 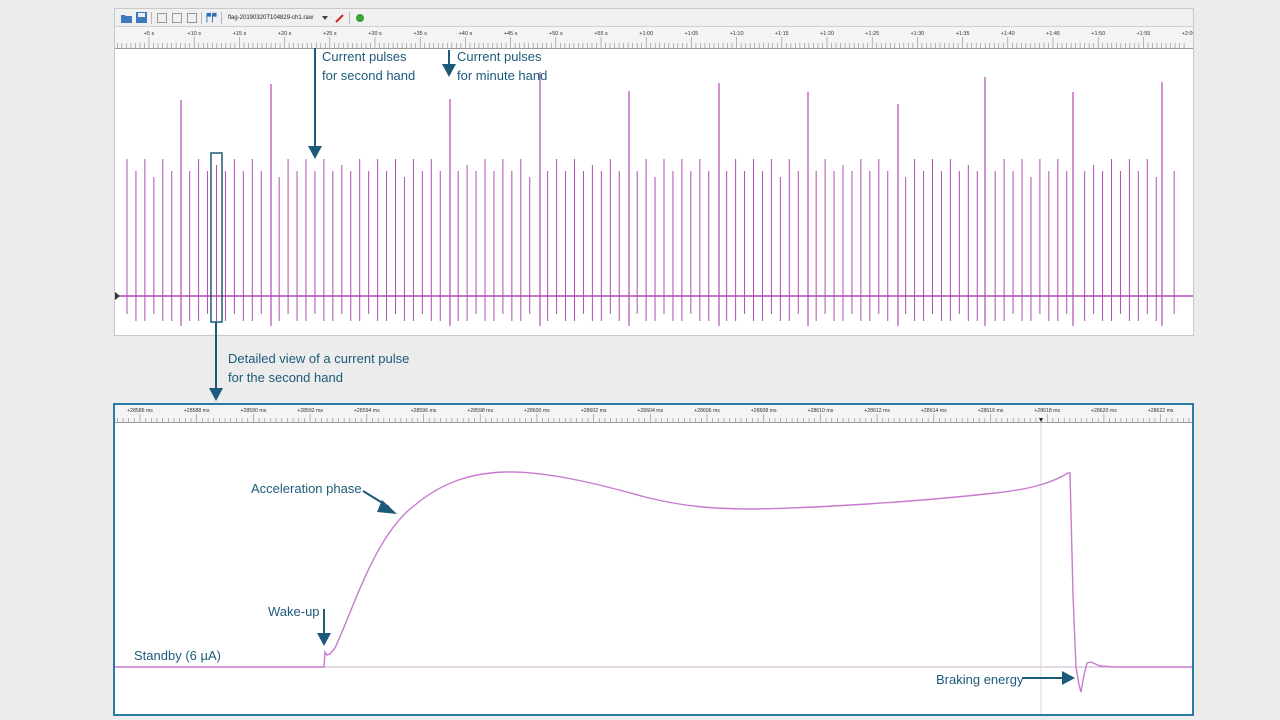 I want to click on wakeup-label: Wake-up, so click(x=294, y=611).